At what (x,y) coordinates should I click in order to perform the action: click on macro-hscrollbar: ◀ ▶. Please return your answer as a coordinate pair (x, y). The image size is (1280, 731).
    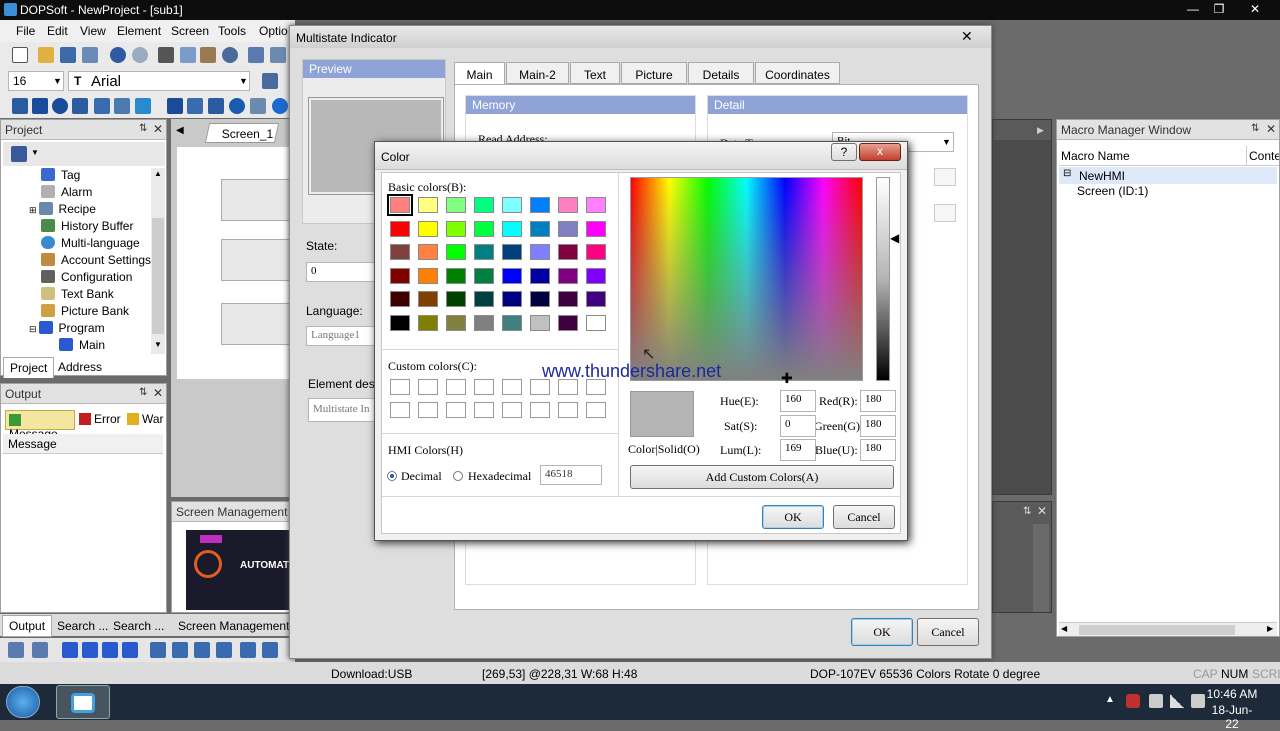
    Looking at the image, I should click on (1168, 629).